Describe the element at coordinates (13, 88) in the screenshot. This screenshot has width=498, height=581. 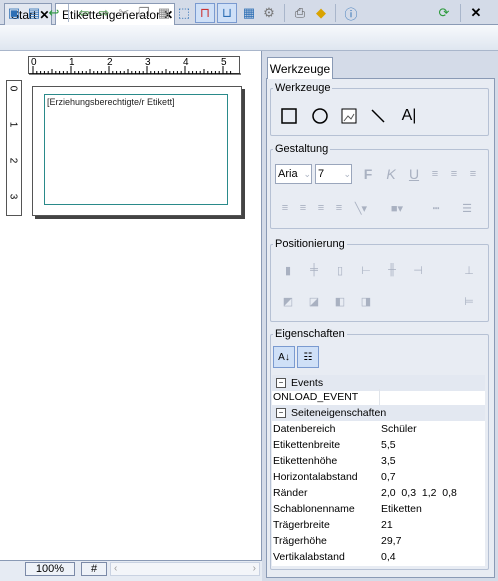
I see `ruler-label: 0` at that location.